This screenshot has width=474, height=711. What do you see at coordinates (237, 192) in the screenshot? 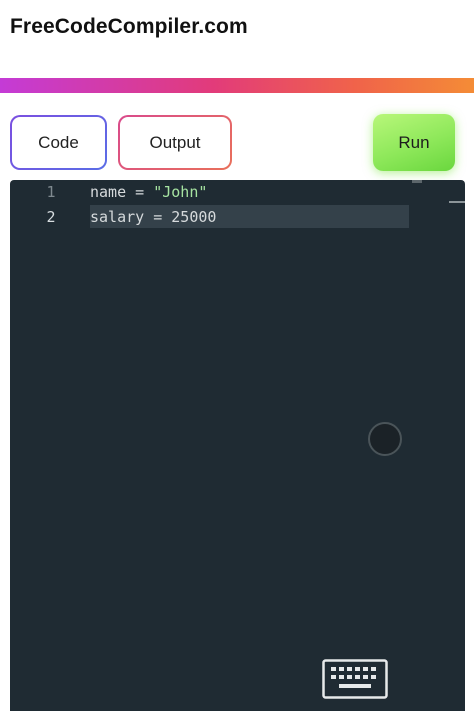
I see `code-line: 1 name = "John"` at bounding box center [237, 192].